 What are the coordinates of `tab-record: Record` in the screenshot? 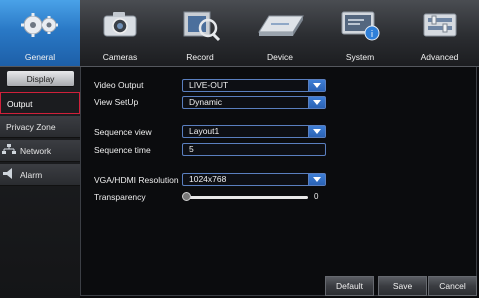 It's located at (200, 33).